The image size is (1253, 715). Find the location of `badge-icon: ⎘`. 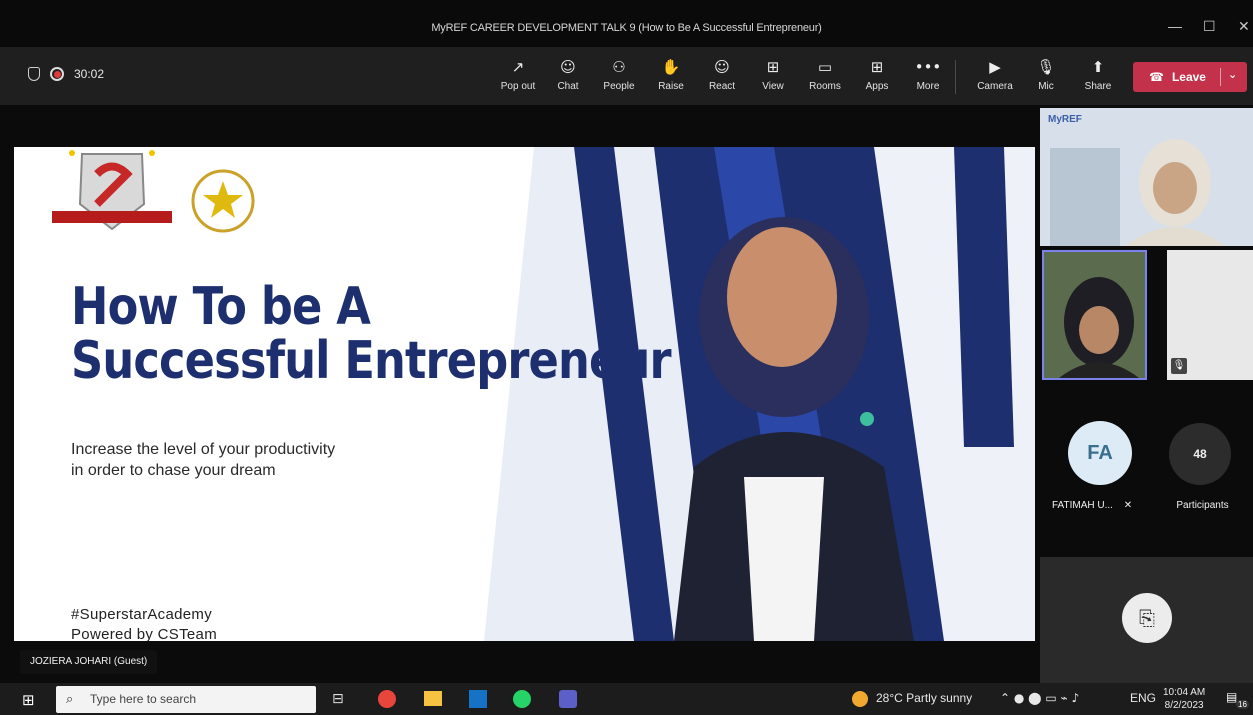

badge-icon: ⎘ is located at coordinates (1147, 618).